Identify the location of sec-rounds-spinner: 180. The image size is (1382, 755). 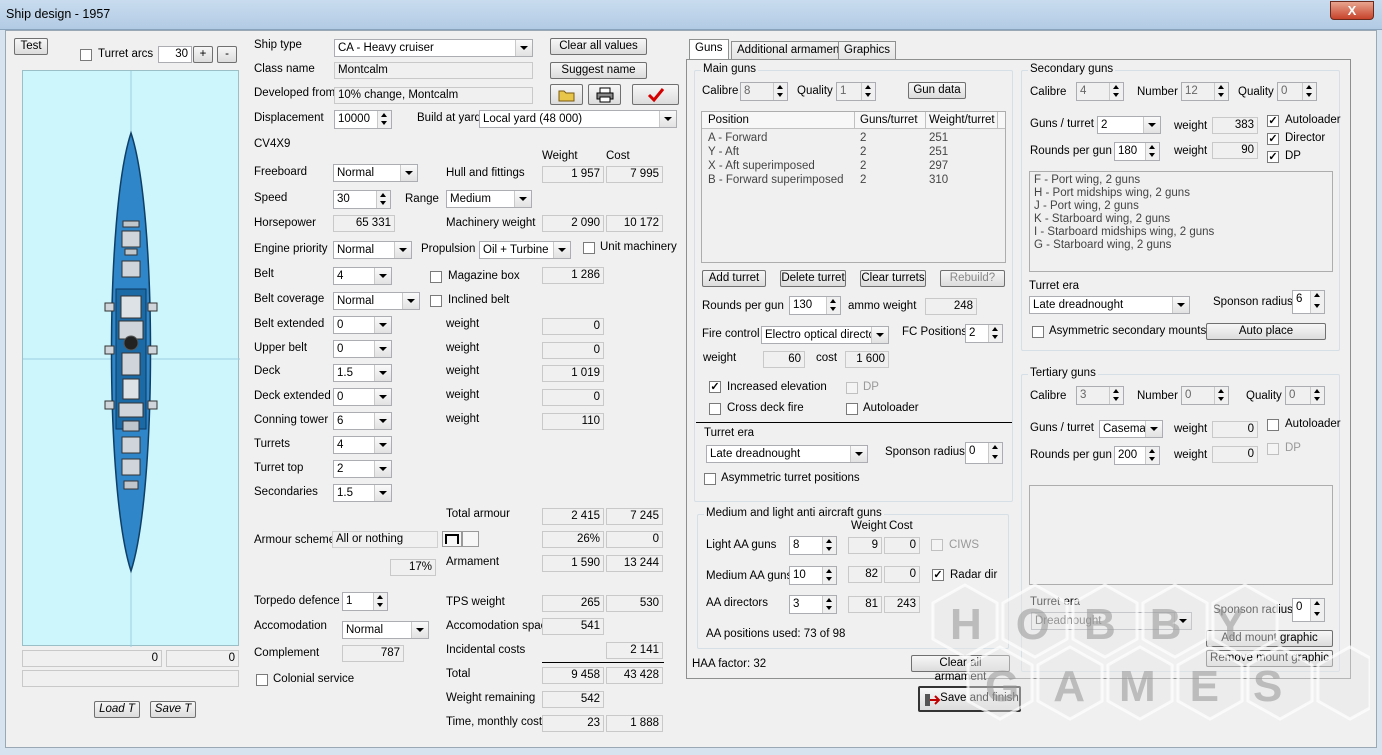
(1137, 151).